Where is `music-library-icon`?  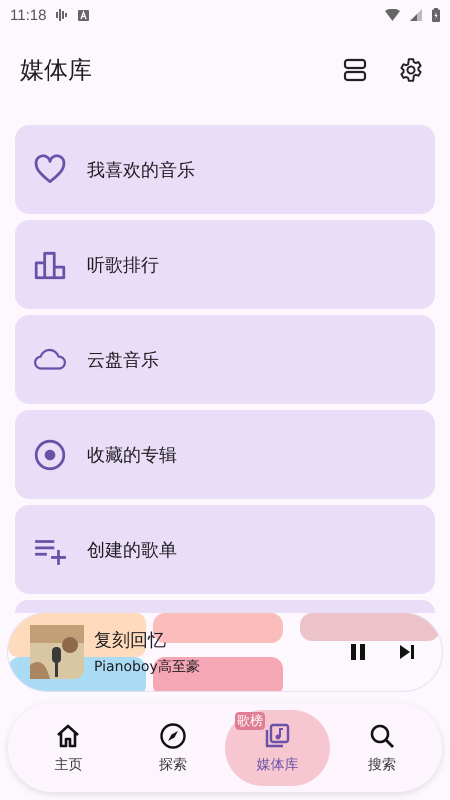
music-library-icon is located at coordinates (277, 736).